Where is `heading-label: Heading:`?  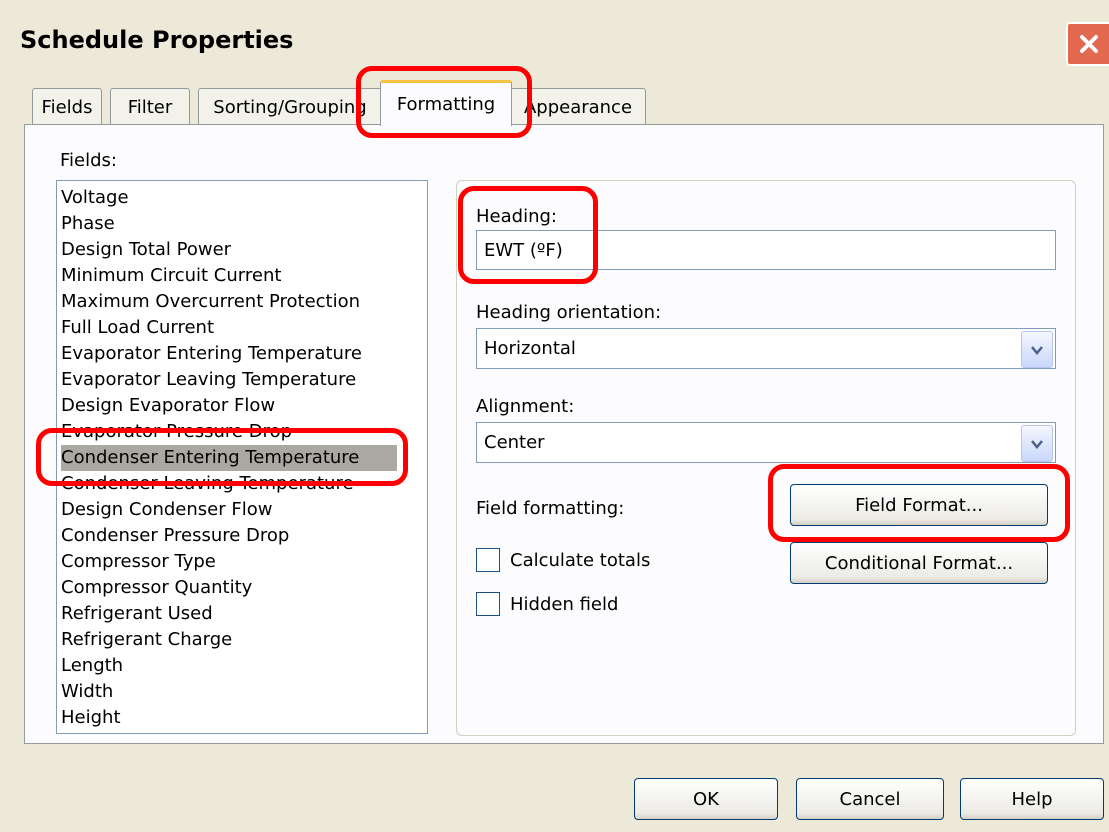 heading-label: Heading: is located at coordinates (516, 216).